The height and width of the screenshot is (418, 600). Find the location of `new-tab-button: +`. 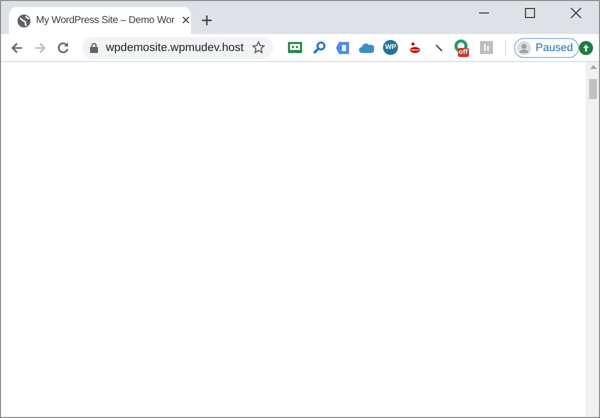

new-tab-button: + is located at coordinates (207, 21).